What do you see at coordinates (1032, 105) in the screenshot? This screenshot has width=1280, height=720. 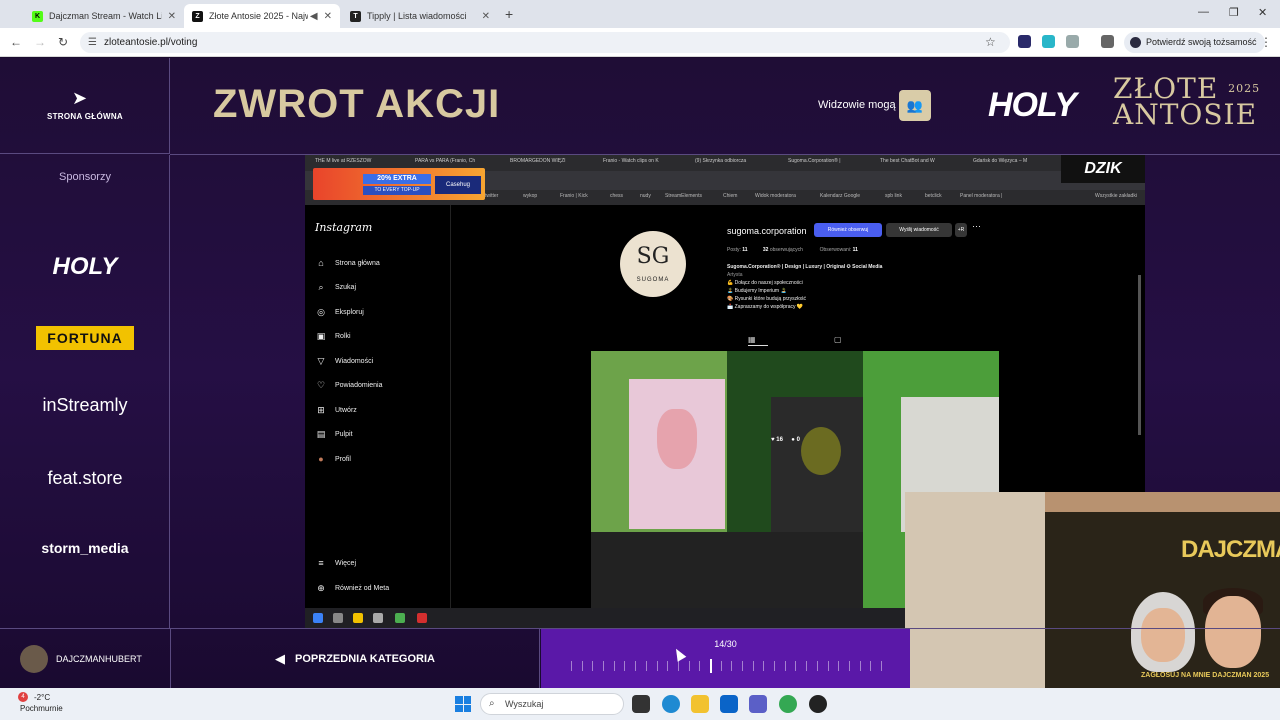 I see `holy-logo: HOLY` at bounding box center [1032, 105].